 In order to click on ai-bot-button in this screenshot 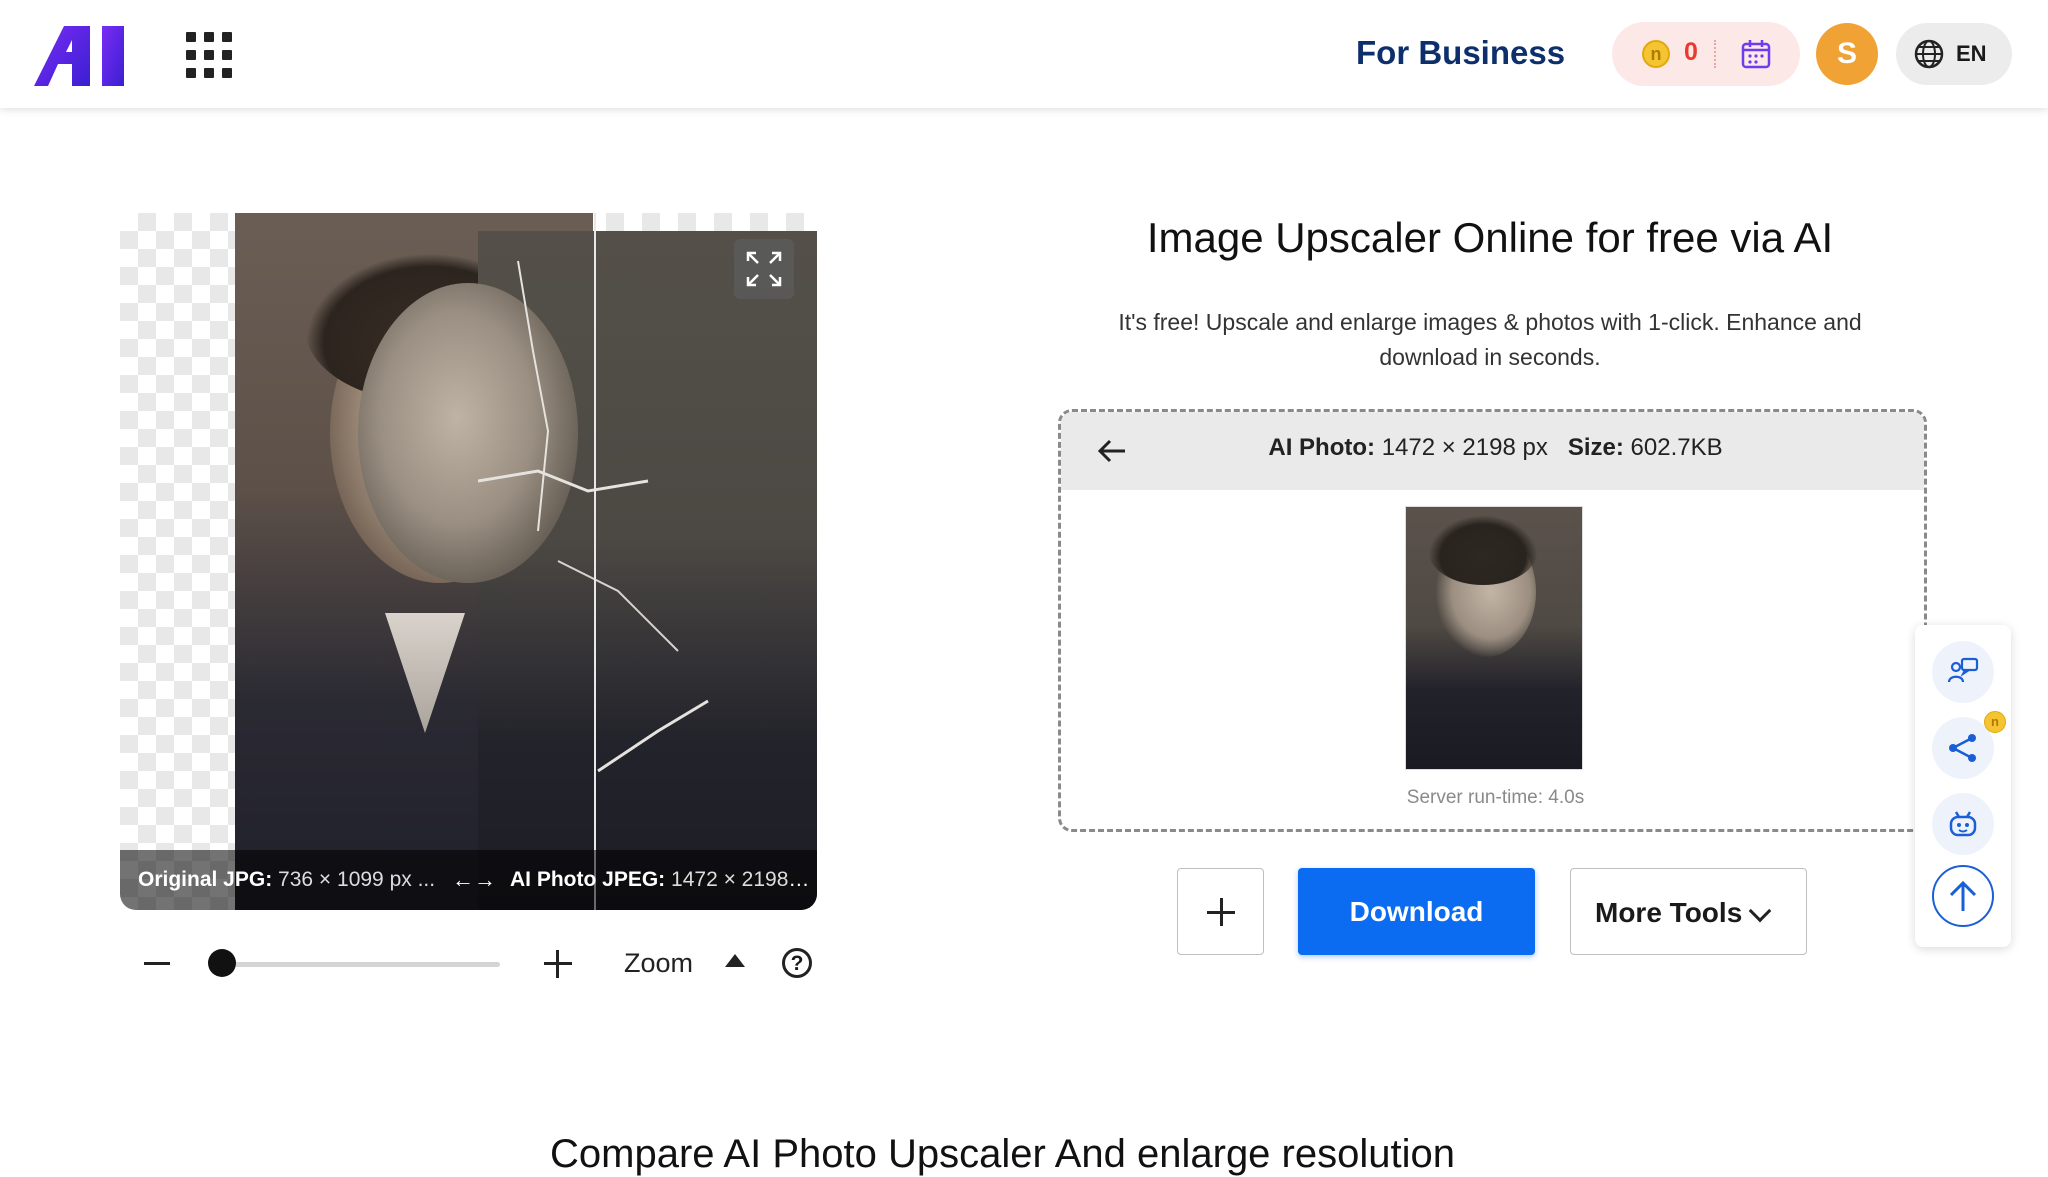, I will do `click(1963, 824)`.